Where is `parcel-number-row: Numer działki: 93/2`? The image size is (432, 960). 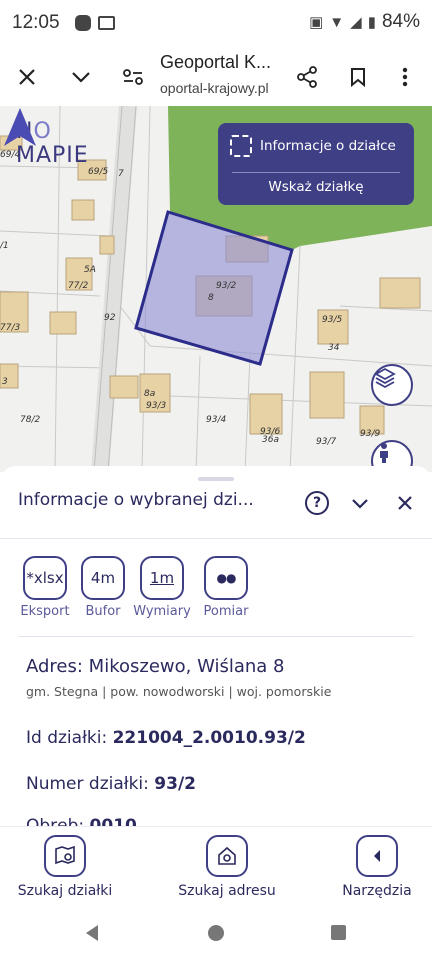
parcel-number-row: Numer działki: 93/2 is located at coordinates (111, 784).